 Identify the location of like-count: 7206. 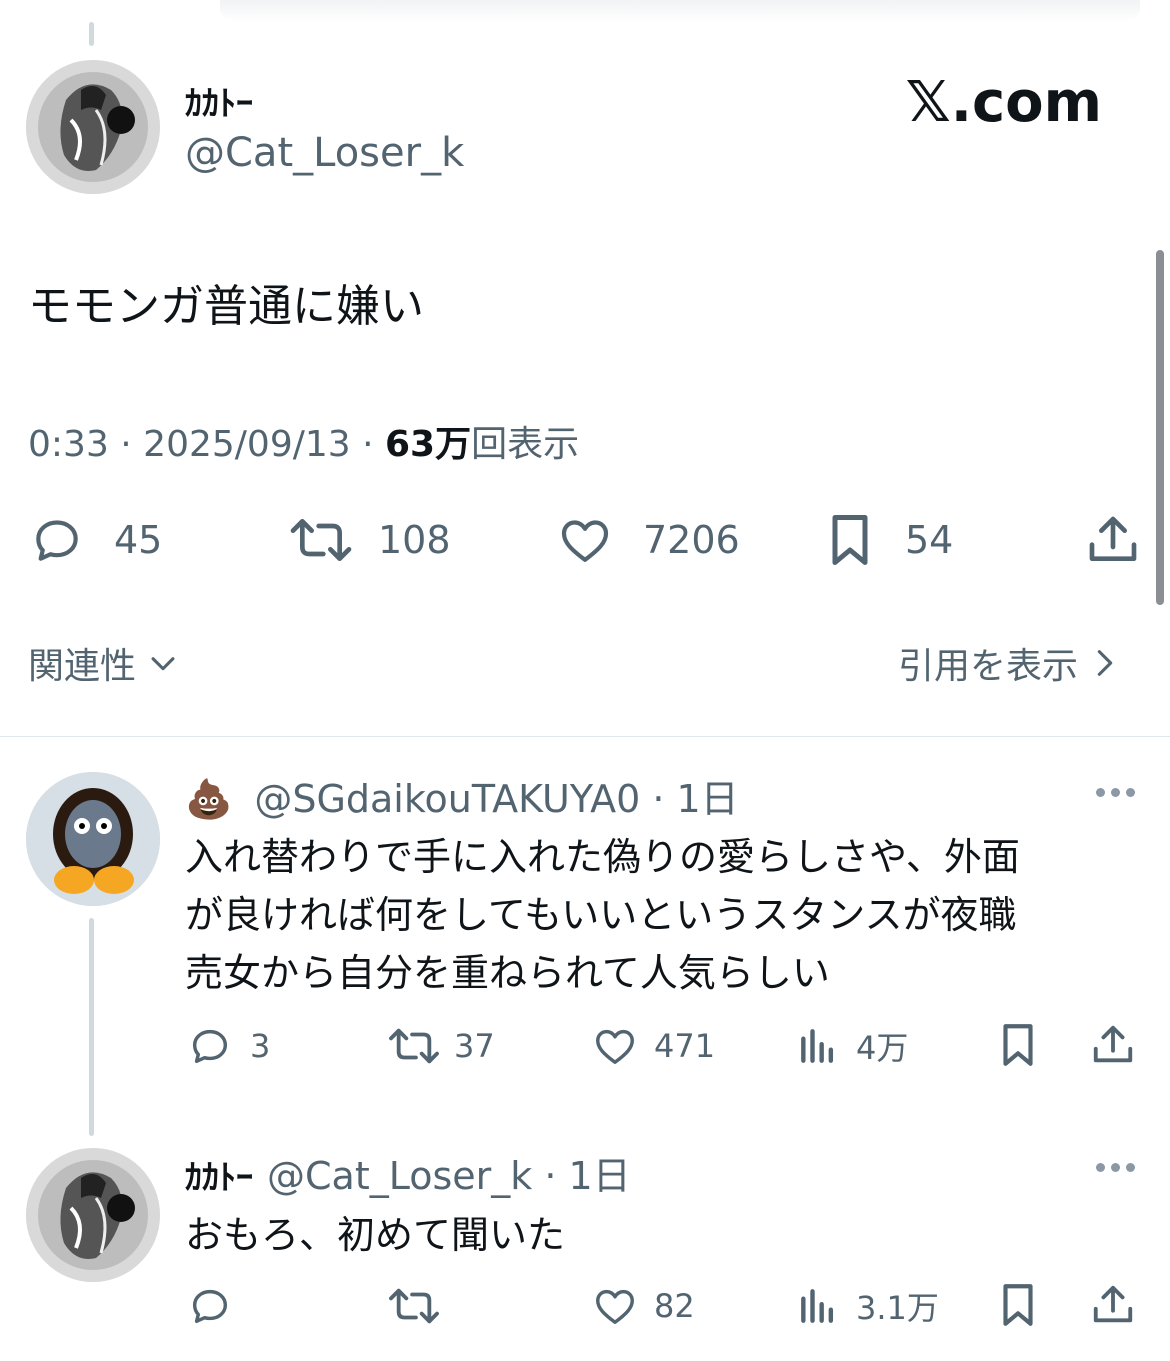
(691, 540).